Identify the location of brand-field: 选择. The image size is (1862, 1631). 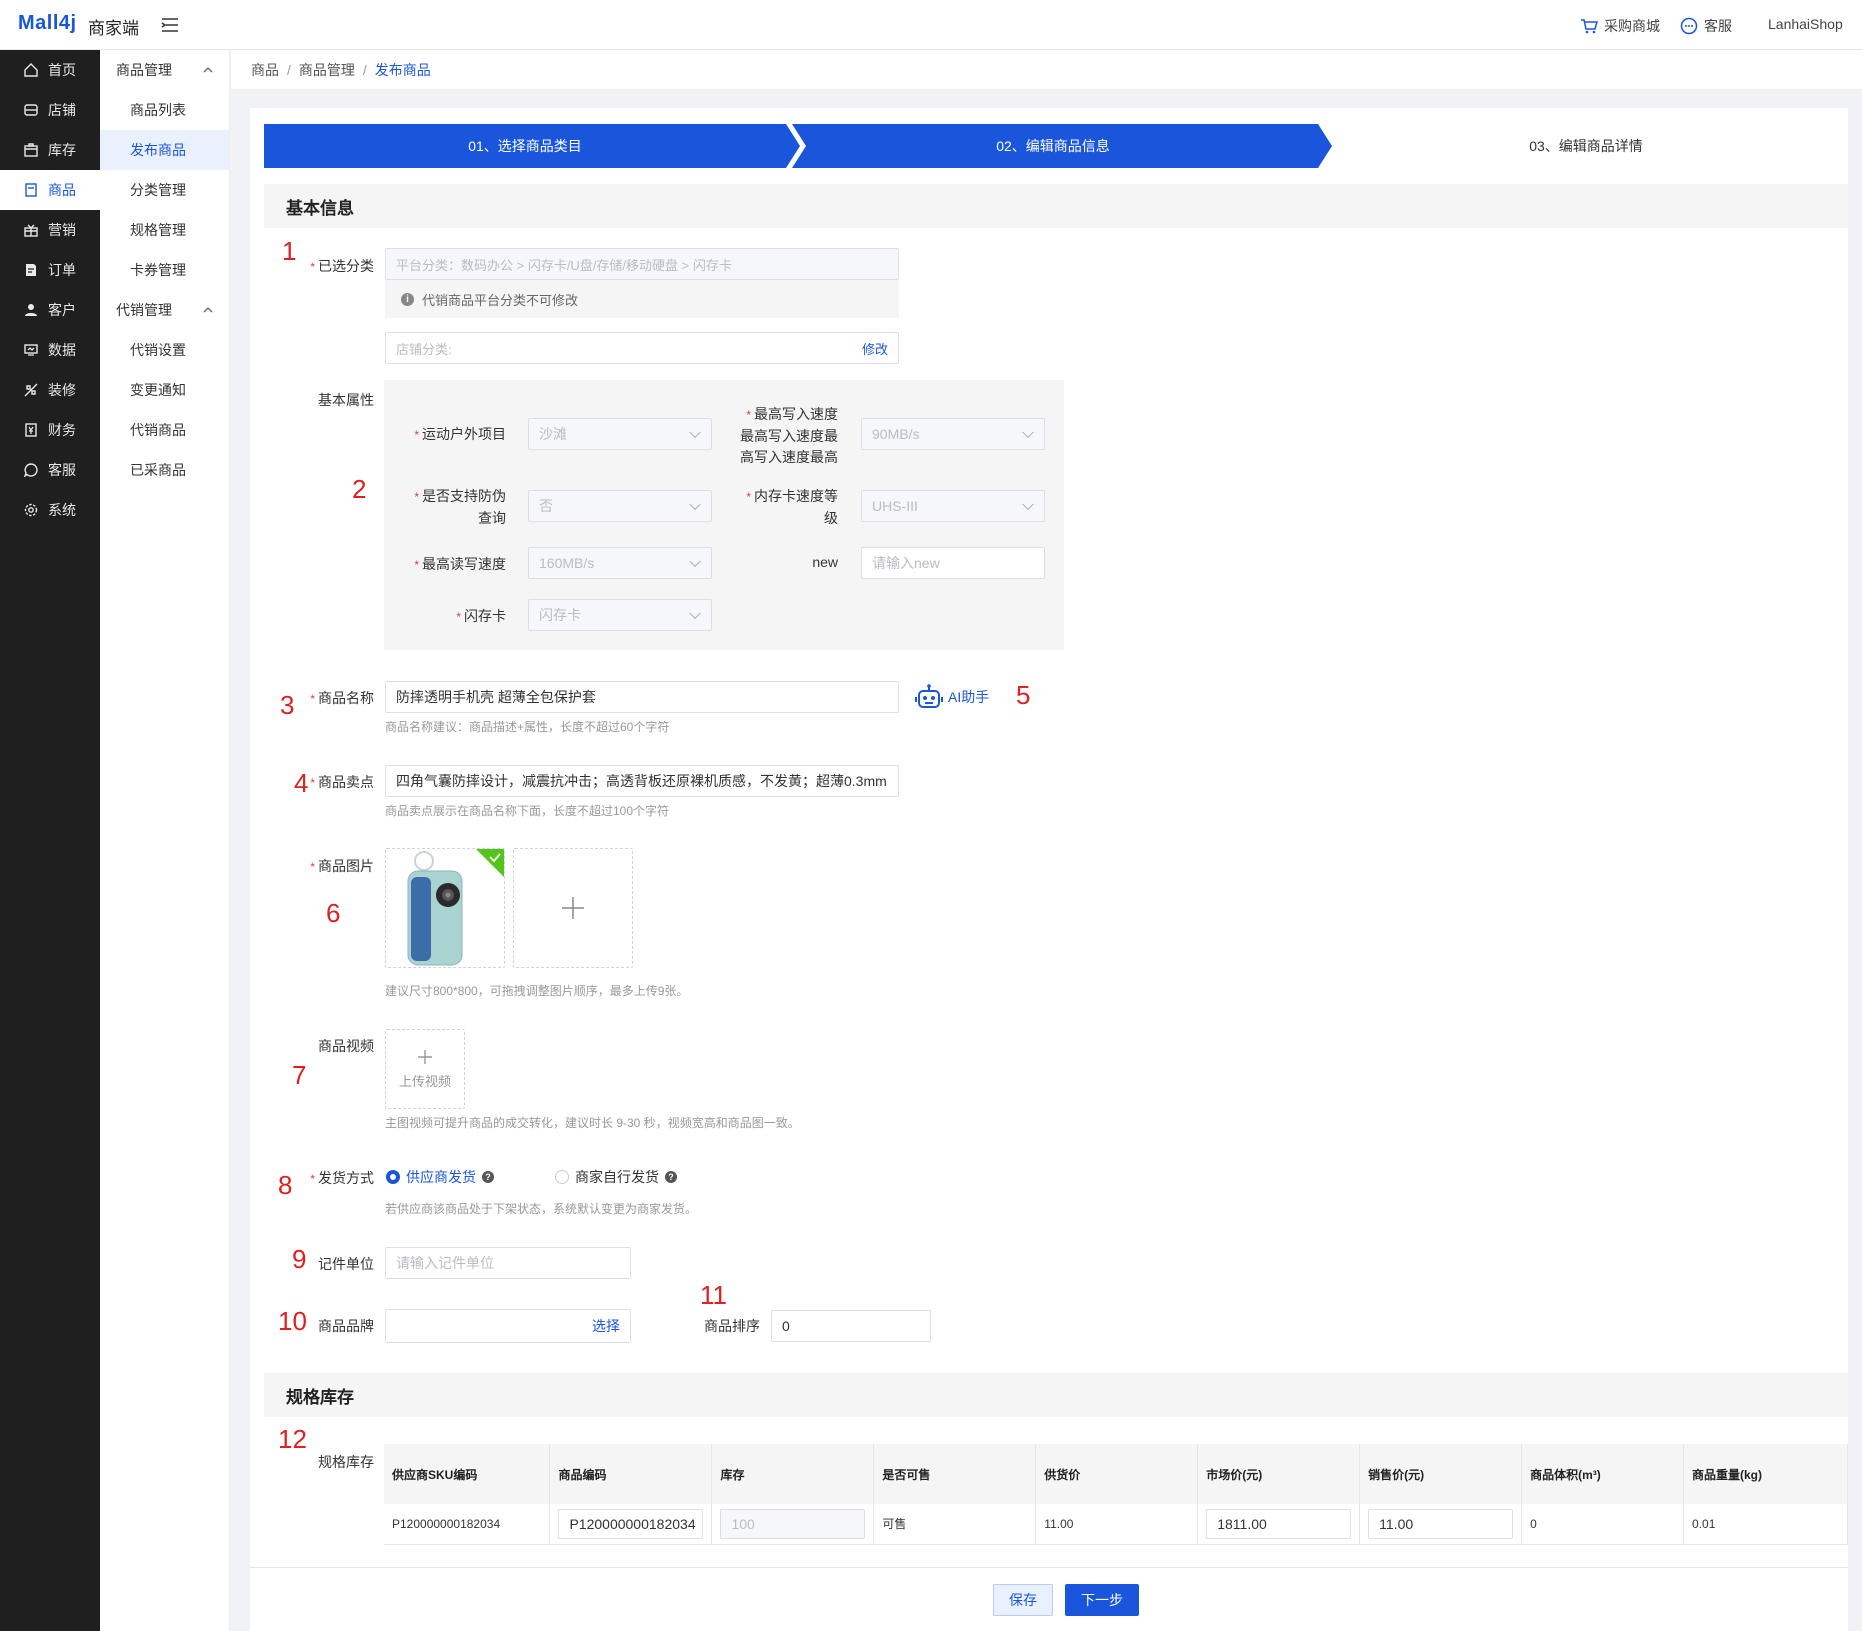
(508, 1326).